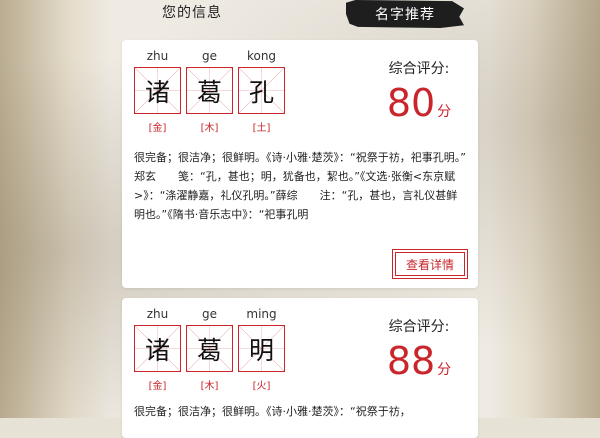 The image size is (600, 438). I want to click on view-details-button: 查看详情, so click(430, 264).